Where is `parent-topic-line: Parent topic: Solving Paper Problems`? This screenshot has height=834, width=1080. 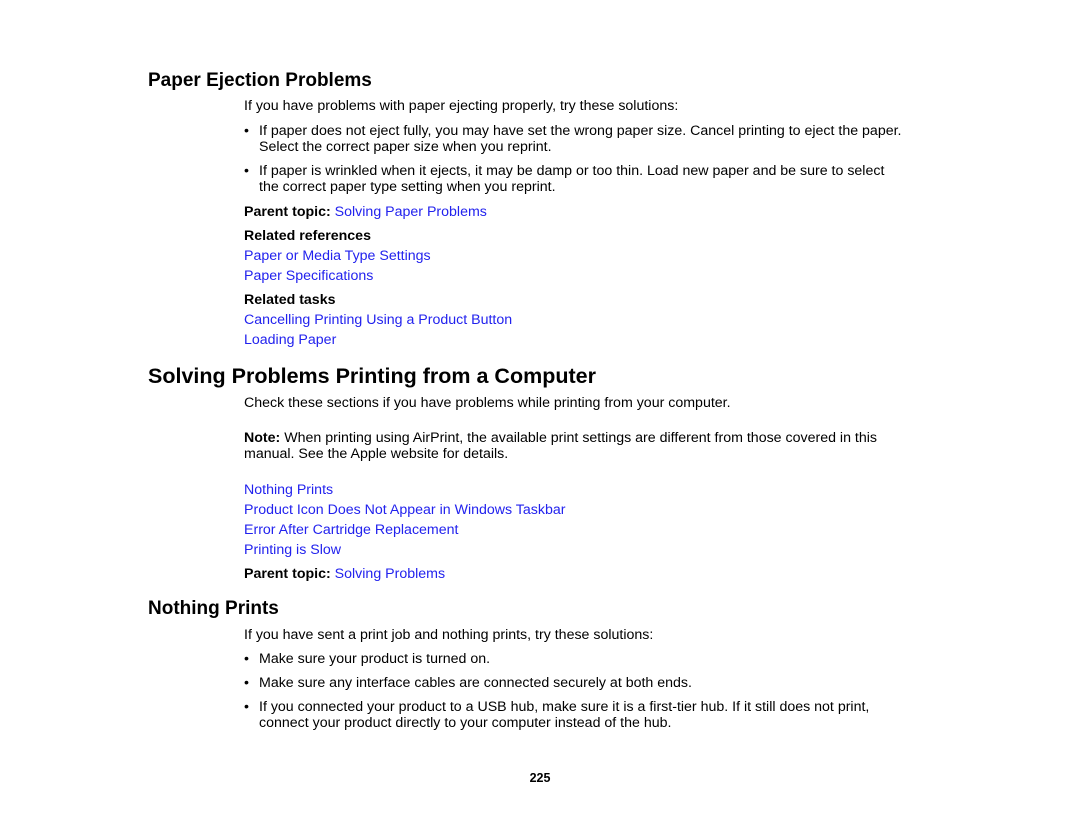 parent-topic-line: Parent topic: Solving Paper Problems is located at coordinates (365, 212).